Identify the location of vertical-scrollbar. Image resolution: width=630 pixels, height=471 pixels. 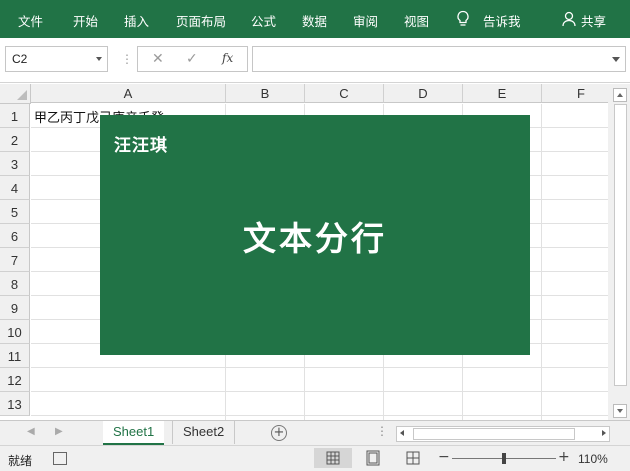
(619, 252).